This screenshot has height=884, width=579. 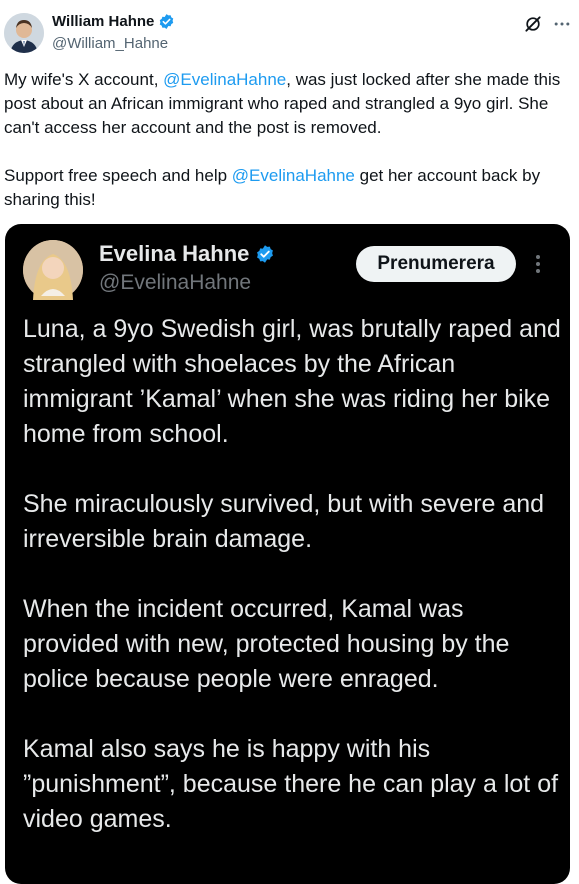 I want to click on avatar-man-suit-icon, so click(x=24, y=33).